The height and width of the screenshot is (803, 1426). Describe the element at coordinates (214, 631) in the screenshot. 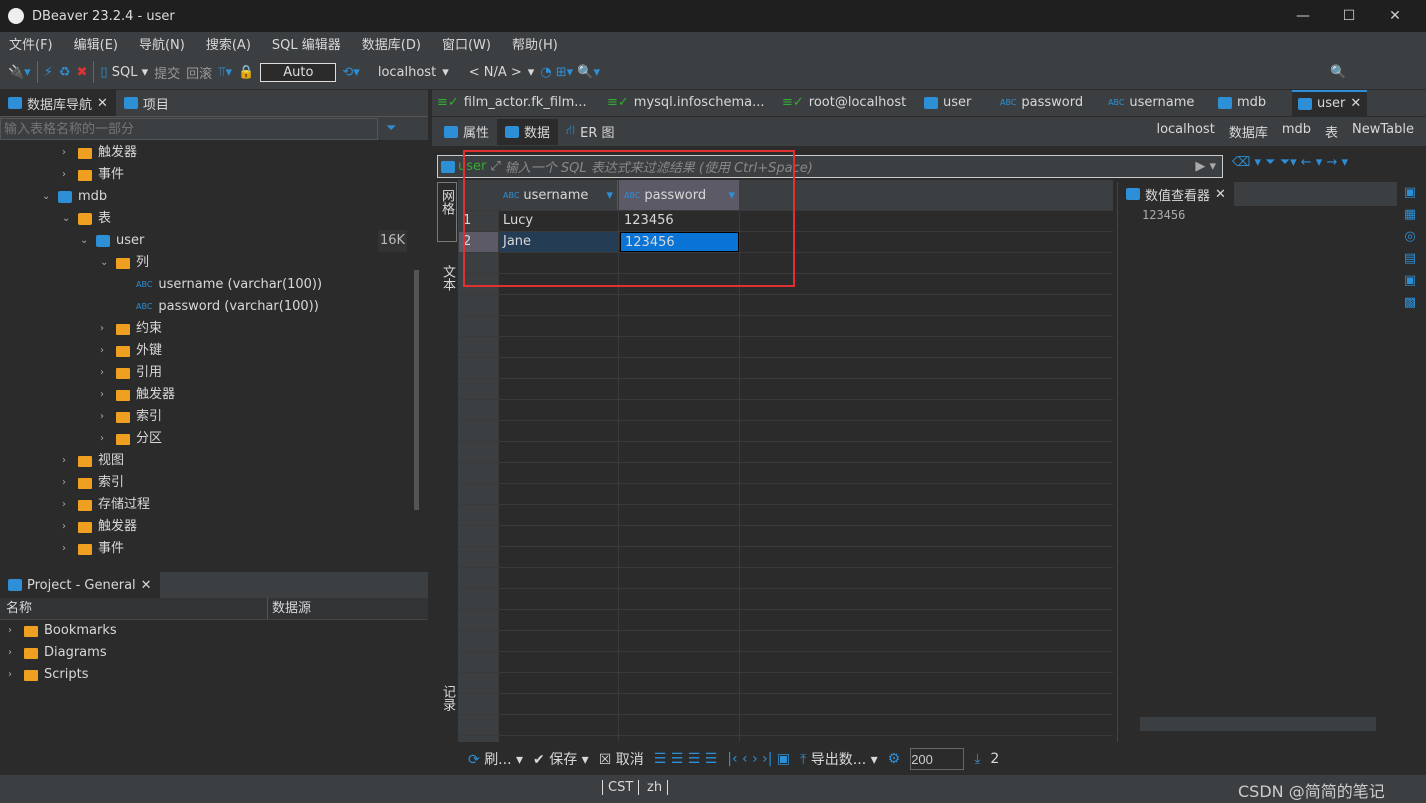

I see `project-item: › Bookmarks` at that location.